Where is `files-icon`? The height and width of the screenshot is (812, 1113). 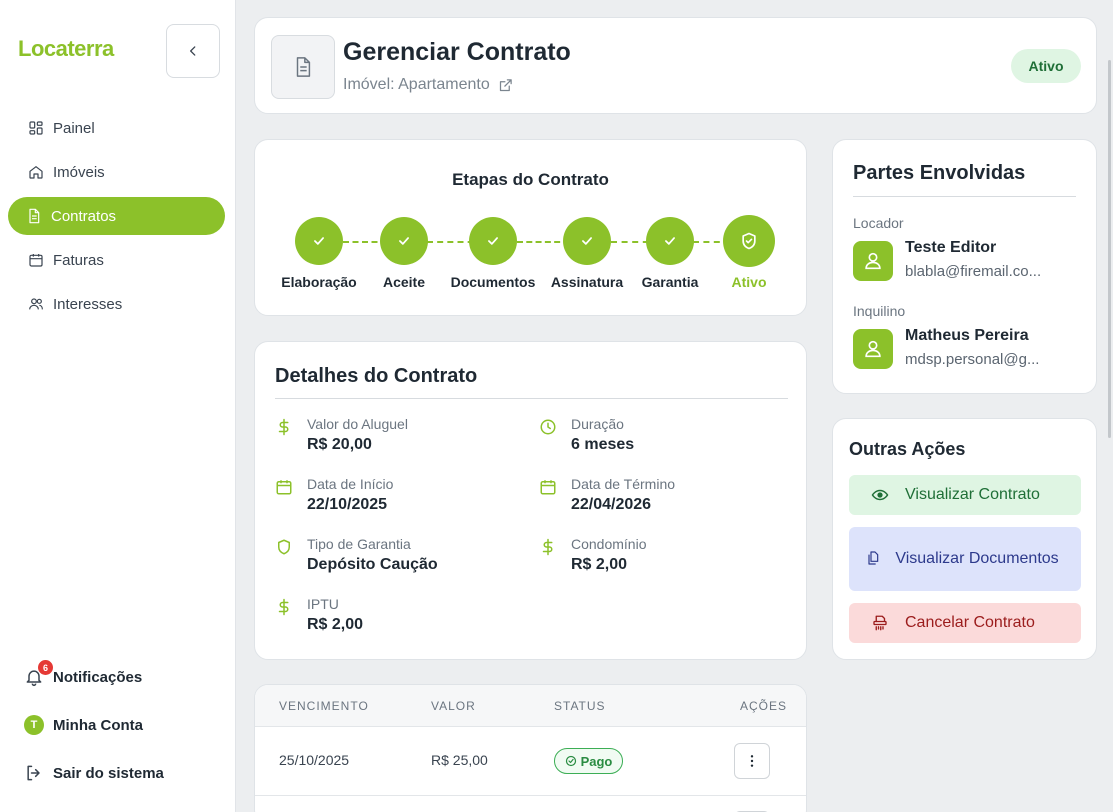 files-icon is located at coordinates (874, 559).